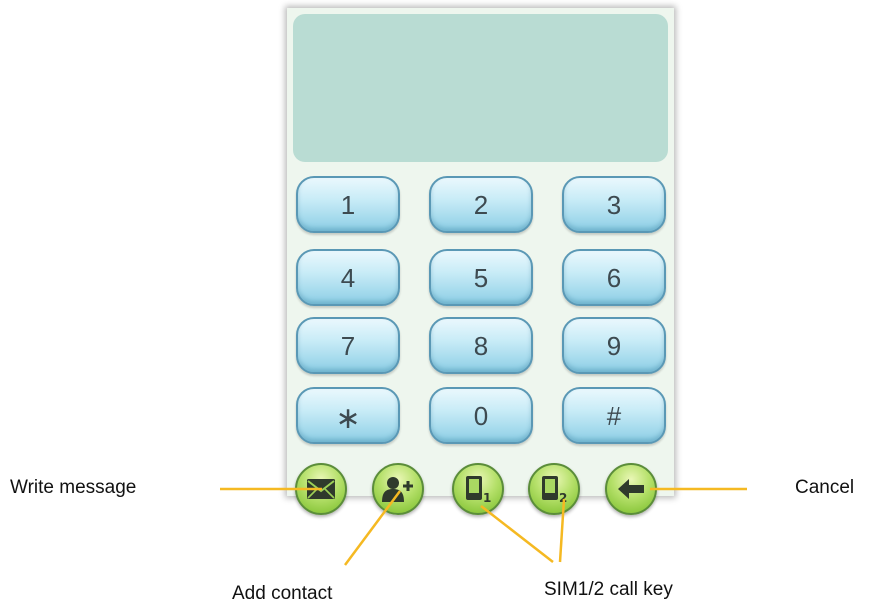  Describe the element at coordinates (282, 593) in the screenshot. I see `add-contact-callout: Add contact` at that location.